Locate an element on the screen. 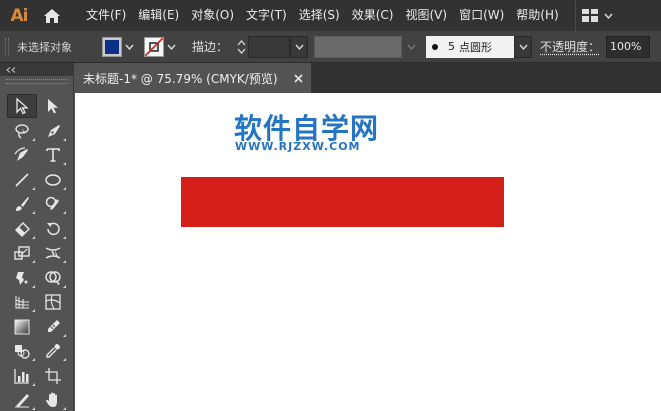  scale-tool-icon is located at coordinates (22, 253).